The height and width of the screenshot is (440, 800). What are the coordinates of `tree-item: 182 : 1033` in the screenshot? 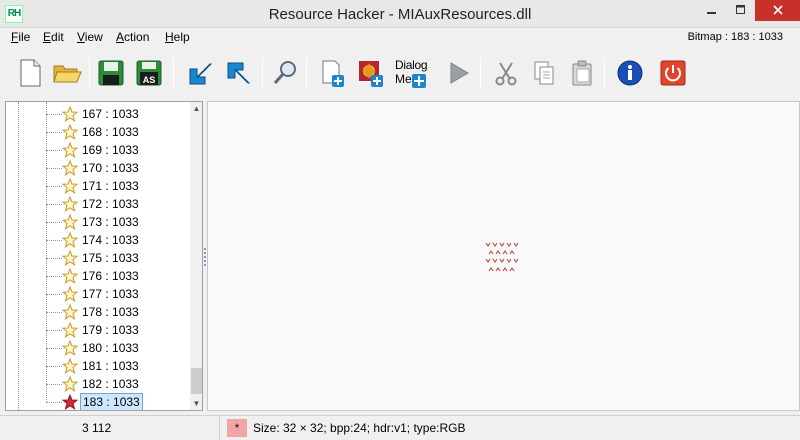 It's located at (116, 384).